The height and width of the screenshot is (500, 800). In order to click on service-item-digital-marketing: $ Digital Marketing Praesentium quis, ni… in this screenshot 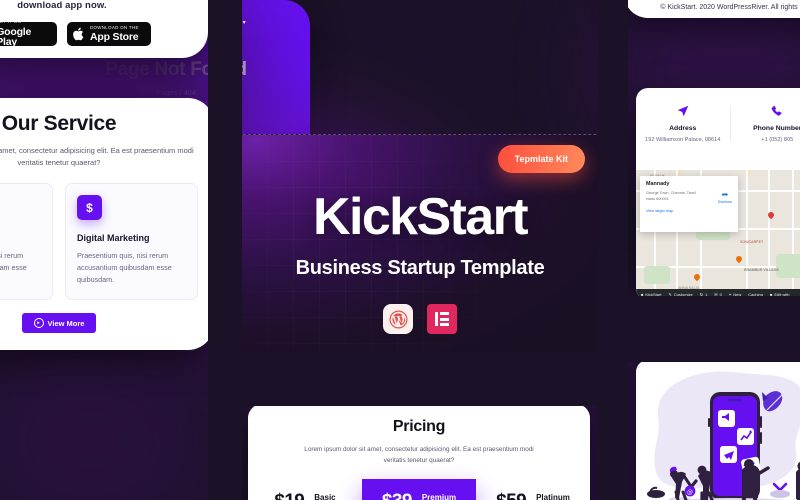, I will do `click(131, 241)`.